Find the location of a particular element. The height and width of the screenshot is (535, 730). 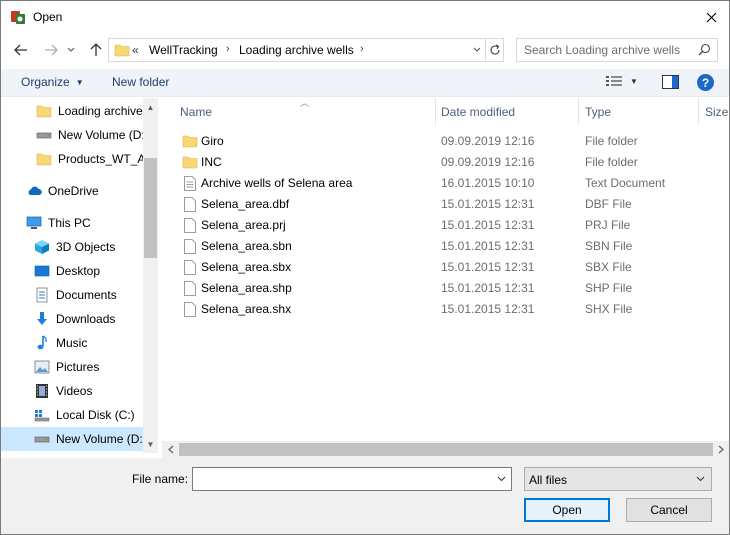

bottom-panel: File name: All files Open Cancel is located at coordinates (365, 496).